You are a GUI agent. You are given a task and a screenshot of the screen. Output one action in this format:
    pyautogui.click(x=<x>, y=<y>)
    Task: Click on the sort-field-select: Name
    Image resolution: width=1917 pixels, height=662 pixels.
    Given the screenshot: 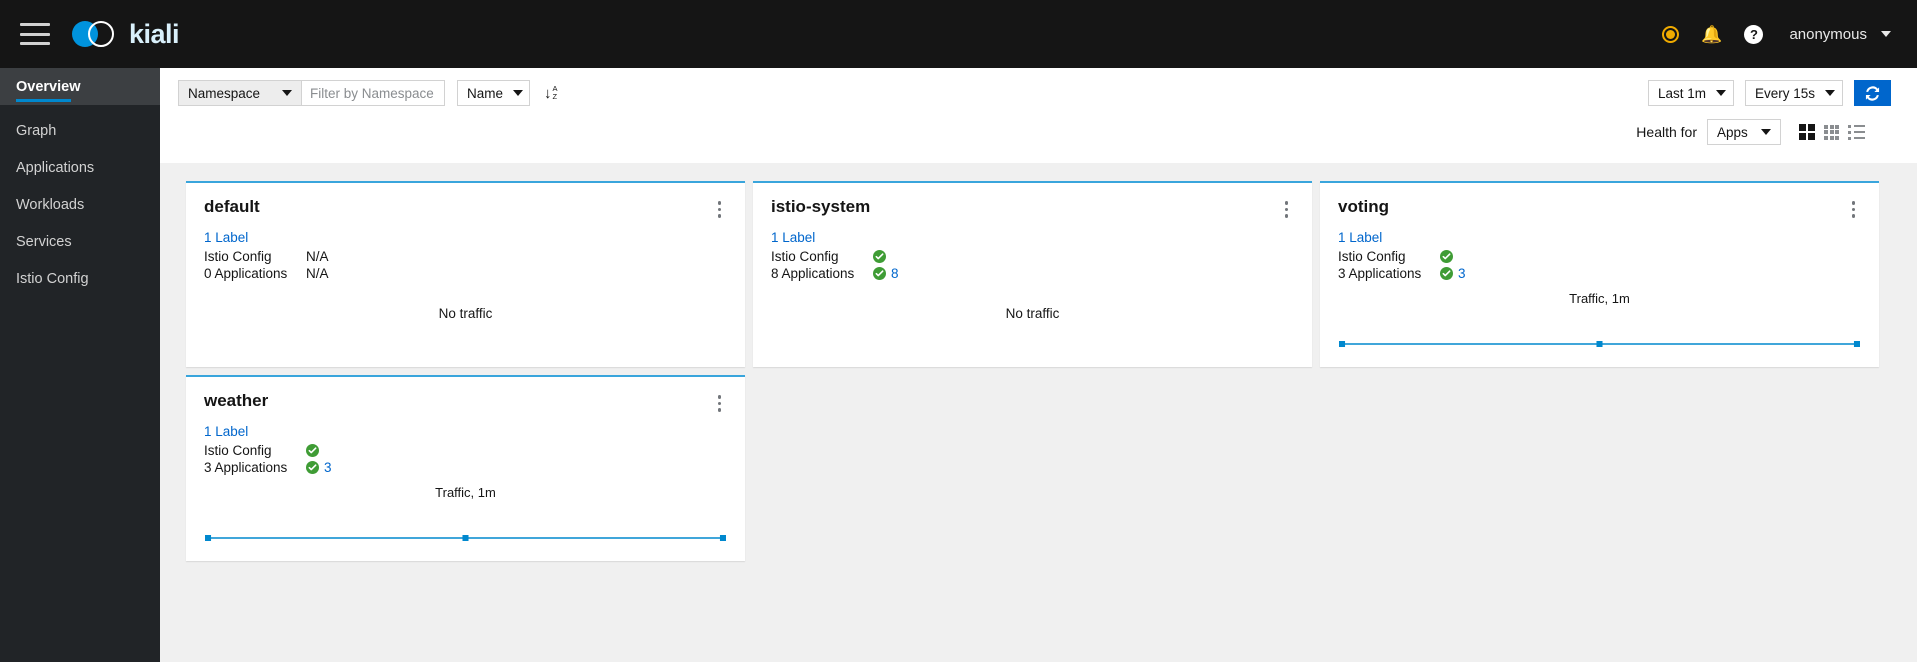 What is the action you would take?
    pyautogui.click(x=493, y=93)
    